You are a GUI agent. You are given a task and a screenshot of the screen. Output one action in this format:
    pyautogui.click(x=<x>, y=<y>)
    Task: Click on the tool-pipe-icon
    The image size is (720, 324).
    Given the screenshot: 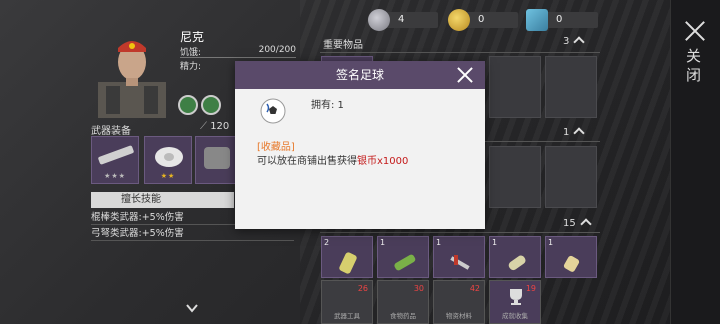 What is the action you would take?
    pyautogui.click(x=460, y=262)
    